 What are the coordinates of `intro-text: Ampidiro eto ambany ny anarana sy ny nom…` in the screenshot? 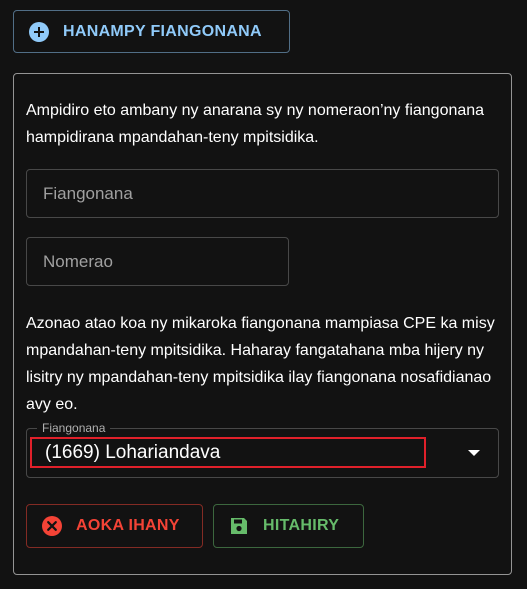 It's located at (255, 124).